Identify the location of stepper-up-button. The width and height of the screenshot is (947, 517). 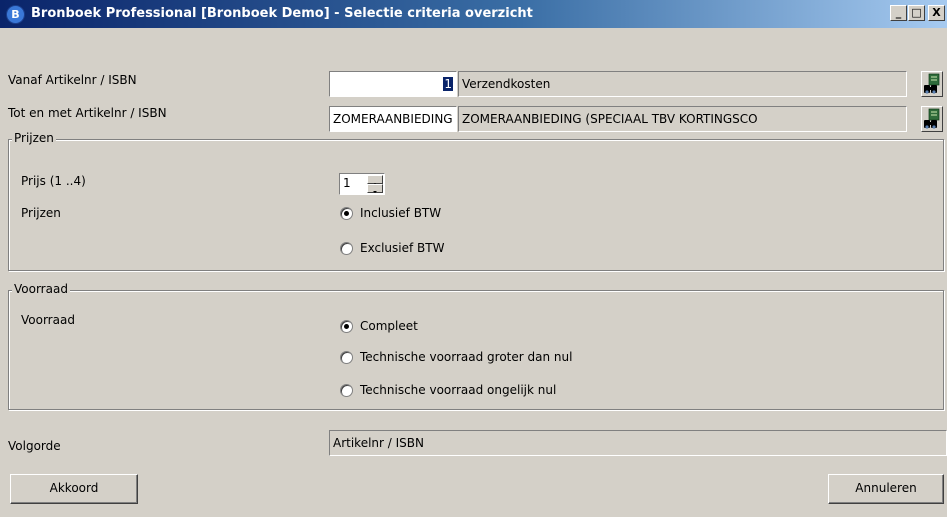
(375, 180).